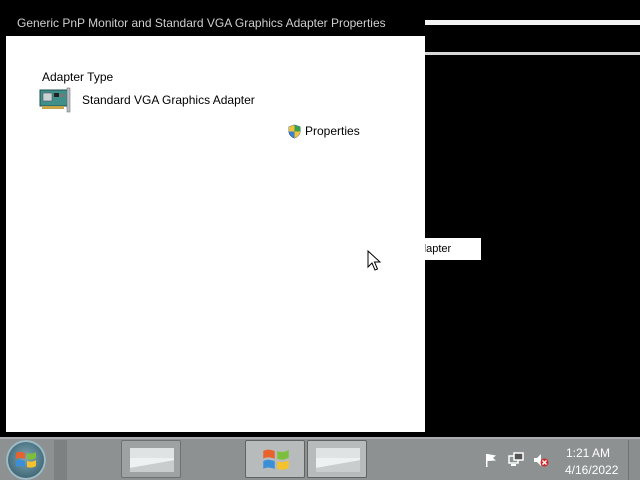 The image size is (640, 480). I want to click on clock-time: 1:21 AM, so click(588, 453).